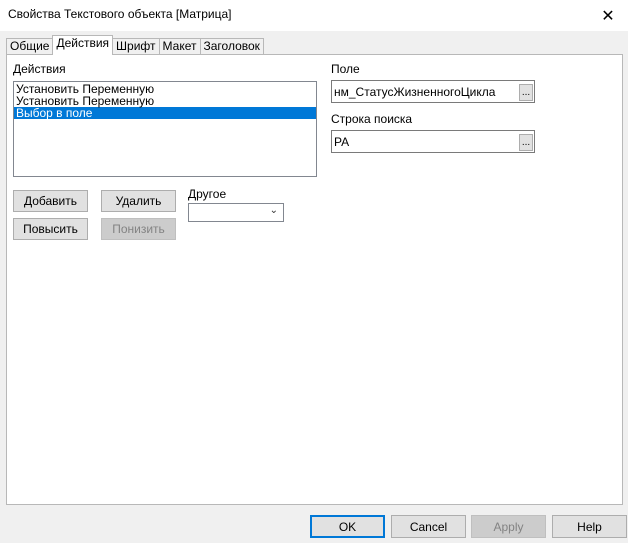 The height and width of the screenshot is (543, 628). I want to click on tab-strip: Общие Действия Шрифт Макет Заголовок, so click(135, 45).